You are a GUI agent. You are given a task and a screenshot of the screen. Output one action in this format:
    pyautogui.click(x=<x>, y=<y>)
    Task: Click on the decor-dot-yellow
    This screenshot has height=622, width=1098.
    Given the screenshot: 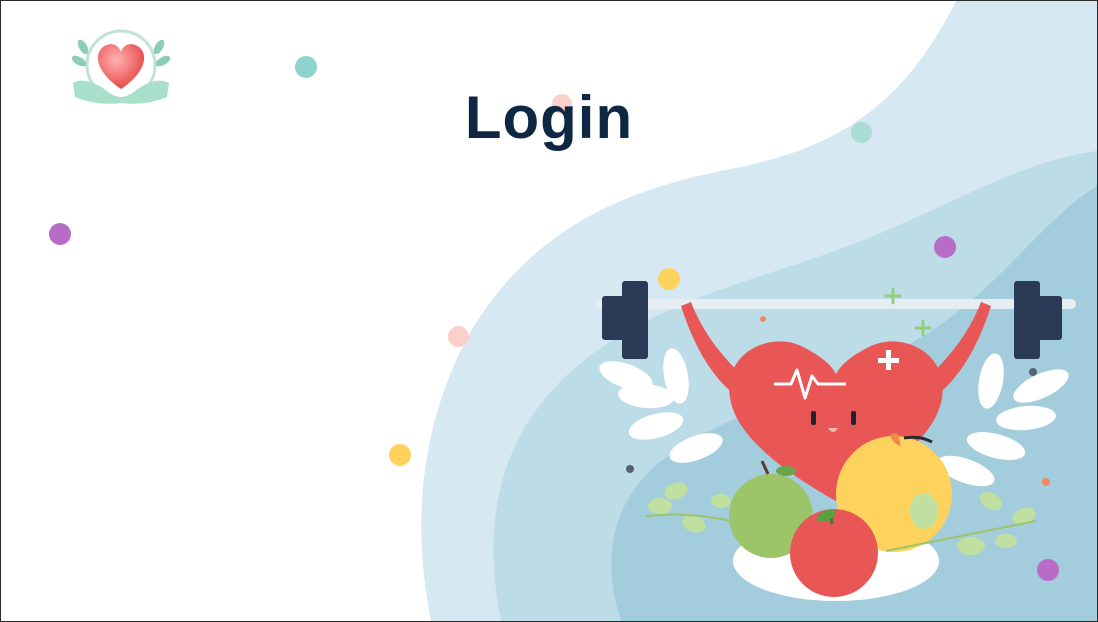 What is the action you would take?
    pyautogui.click(x=400, y=455)
    